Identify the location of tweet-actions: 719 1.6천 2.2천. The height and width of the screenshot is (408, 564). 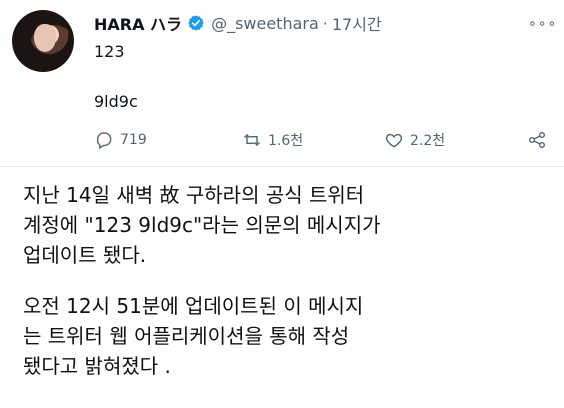
(282, 142).